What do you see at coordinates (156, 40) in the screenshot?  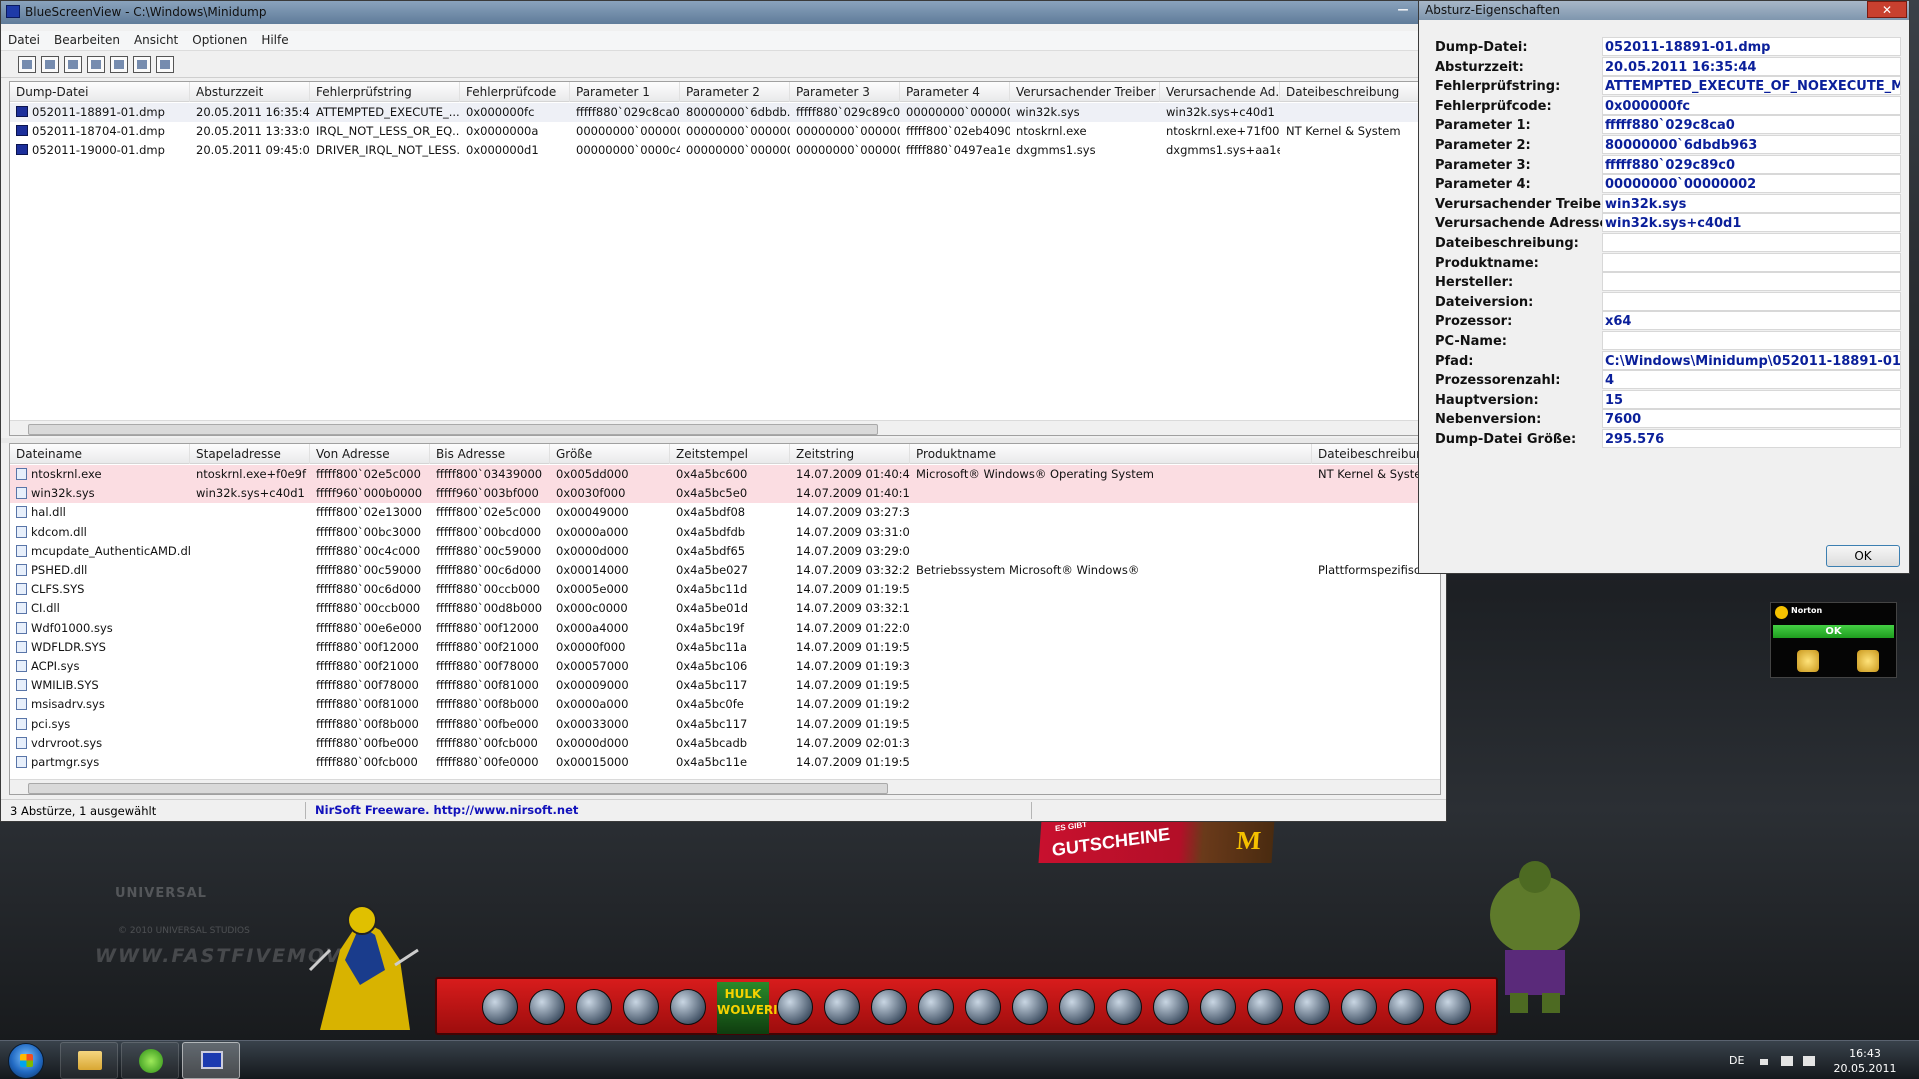 I see `menu-ansicht: Ansicht` at bounding box center [156, 40].